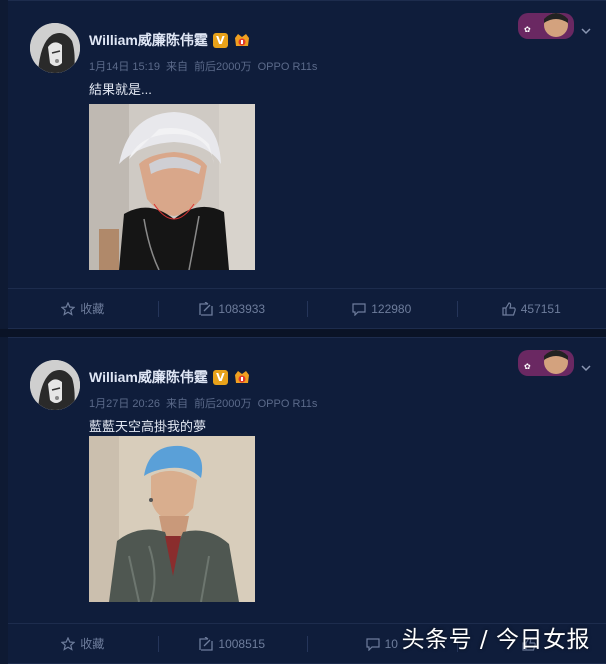 This screenshot has height=664, width=606. I want to click on post-meta: 1月27日 20:26 来自 前后2000万 OPPO R11s, so click(204, 403).